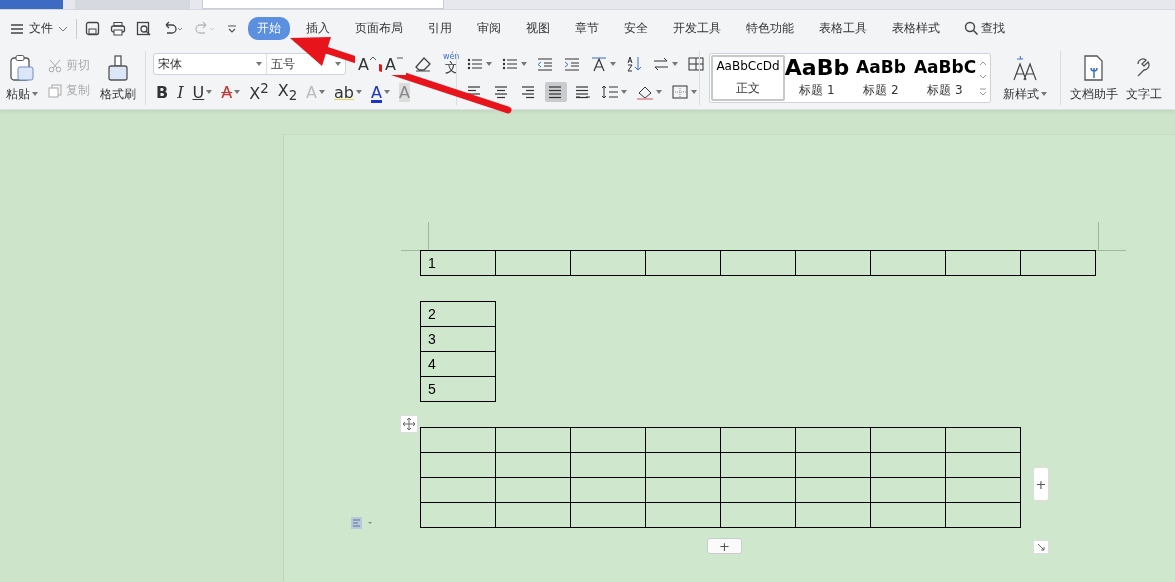 This screenshot has height=582, width=1175. Describe the element at coordinates (583, 92) in the screenshot. I see `distribute-icon` at that location.